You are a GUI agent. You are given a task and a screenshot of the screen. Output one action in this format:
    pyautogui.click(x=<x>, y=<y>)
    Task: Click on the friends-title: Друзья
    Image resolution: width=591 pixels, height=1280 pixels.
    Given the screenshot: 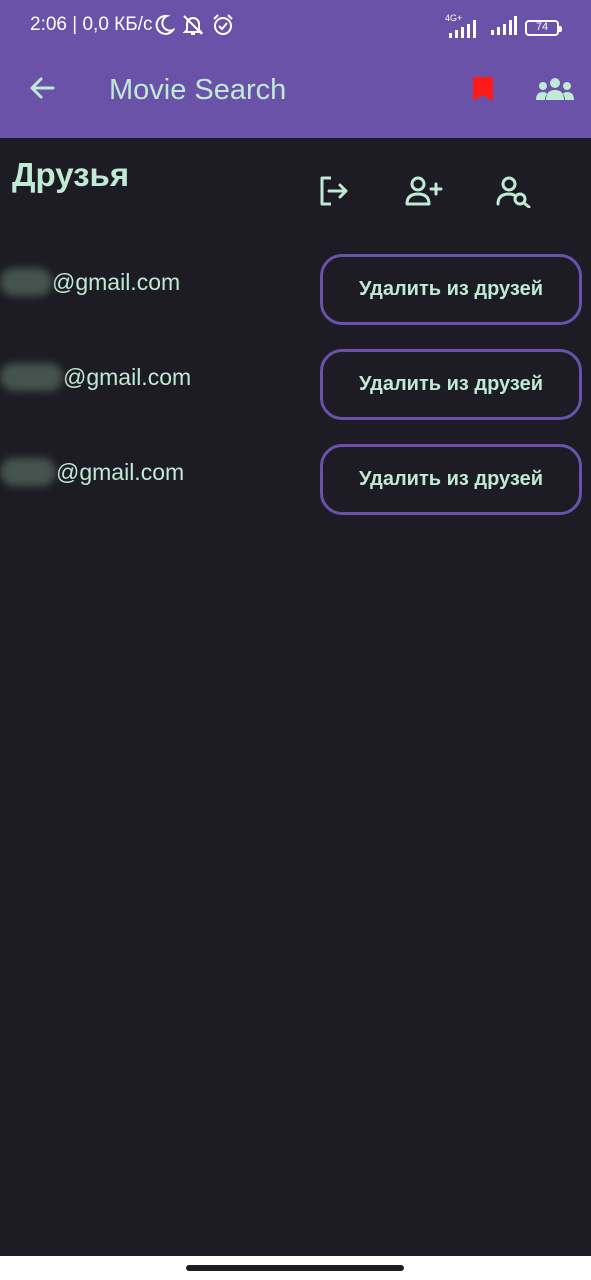 What is the action you would take?
    pyautogui.click(x=71, y=174)
    